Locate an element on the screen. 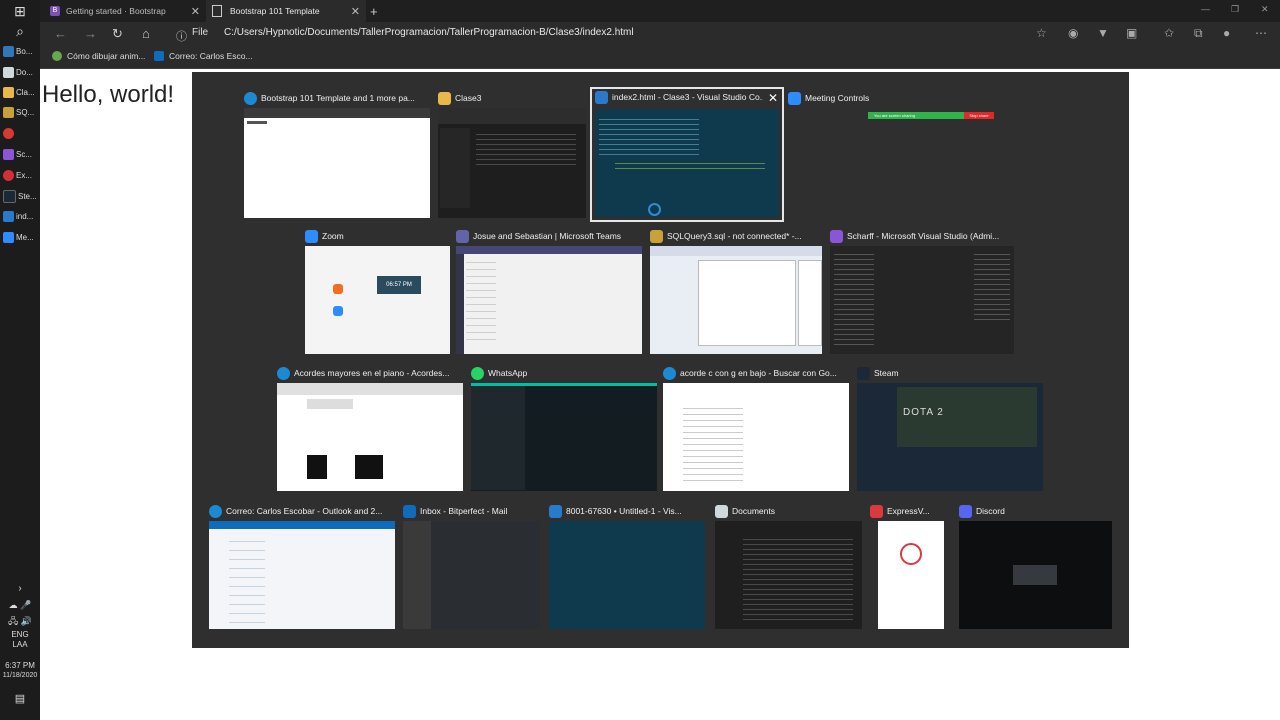 The width and height of the screenshot is (1280, 720). chevron-up-icon: › is located at coordinates (20, 589).